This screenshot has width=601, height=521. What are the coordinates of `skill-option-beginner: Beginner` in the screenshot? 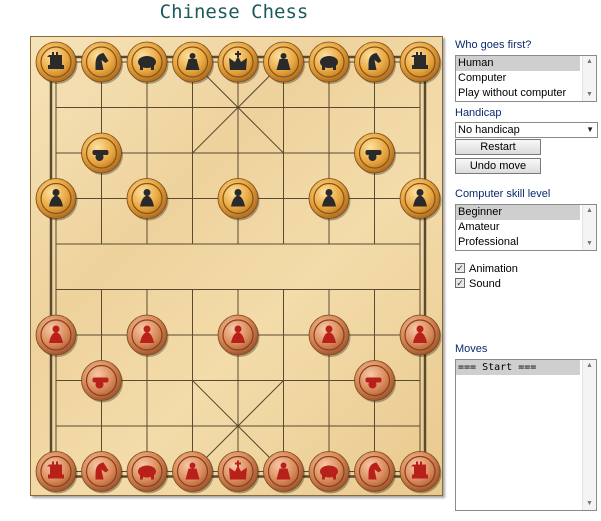 It's located at (518, 212).